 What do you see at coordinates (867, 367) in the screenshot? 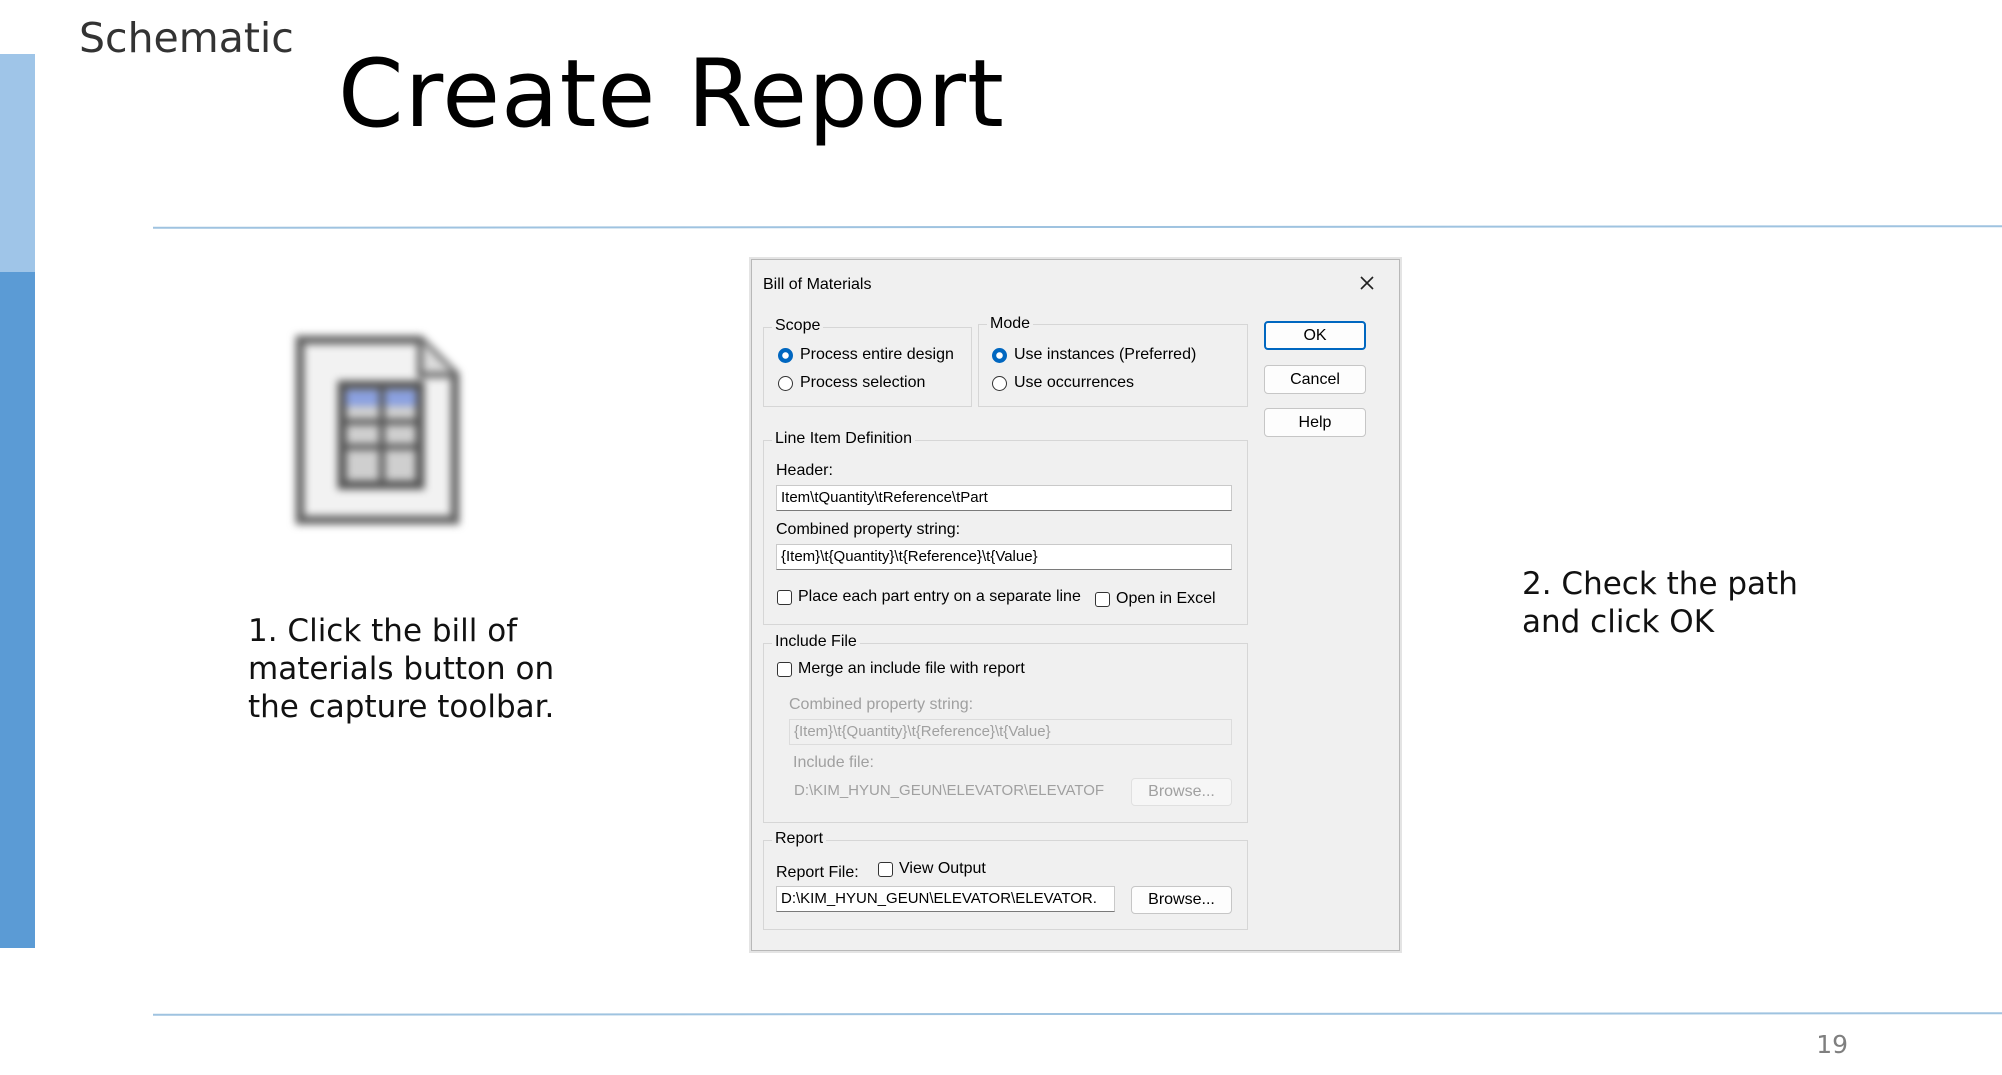
I see `scope-group` at bounding box center [867, 367].